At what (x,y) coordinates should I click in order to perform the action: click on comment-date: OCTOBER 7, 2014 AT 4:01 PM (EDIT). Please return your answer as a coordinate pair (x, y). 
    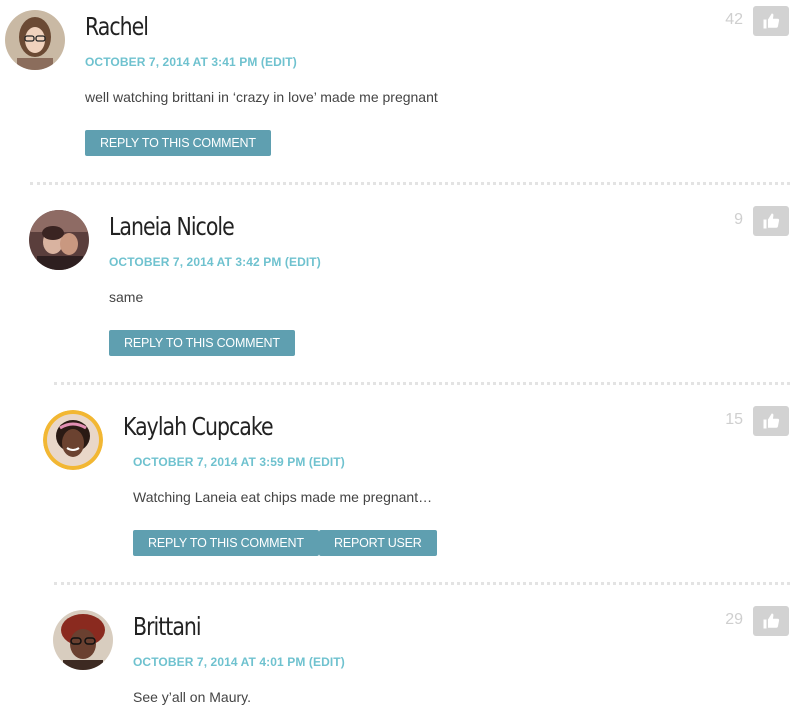
    Looking at the image, I should click on (239, 662).